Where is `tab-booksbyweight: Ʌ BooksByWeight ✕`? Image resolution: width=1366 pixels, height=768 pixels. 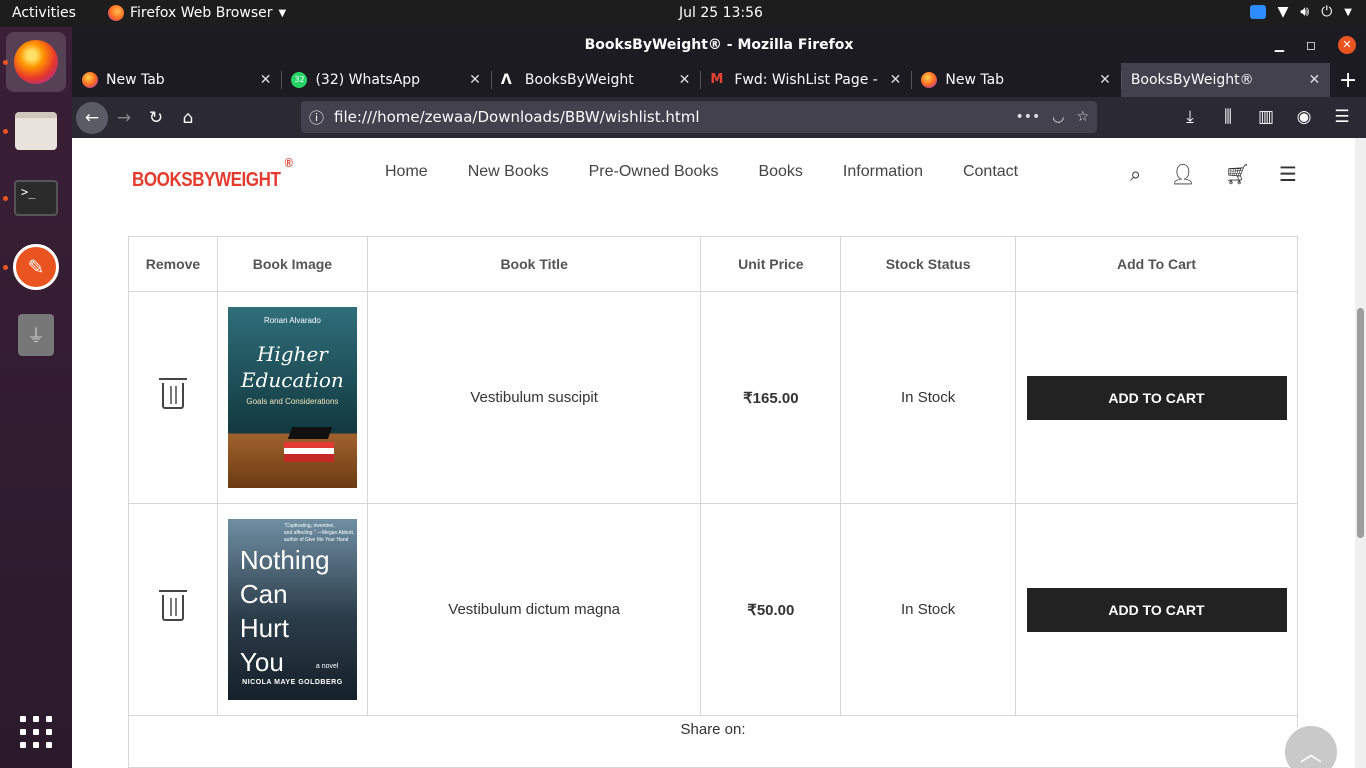
tab-booksbyweight: Ʌ BooksByWeight ✕ is located at coordinates (595, 80).